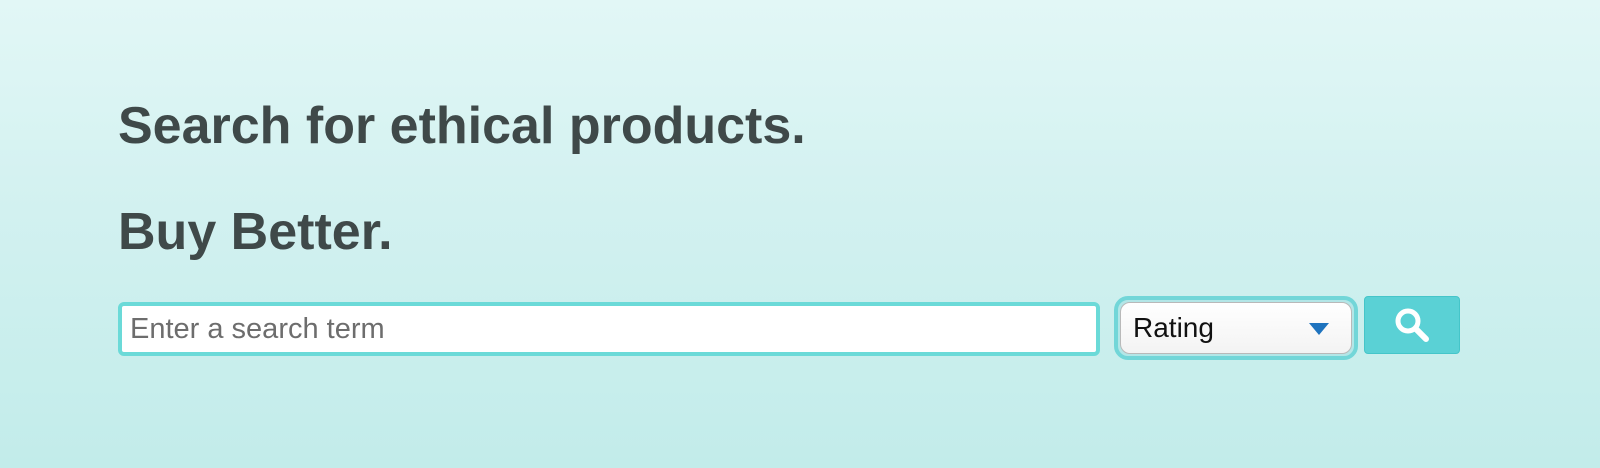  I want to click on search-icon, so click(1412, 325).